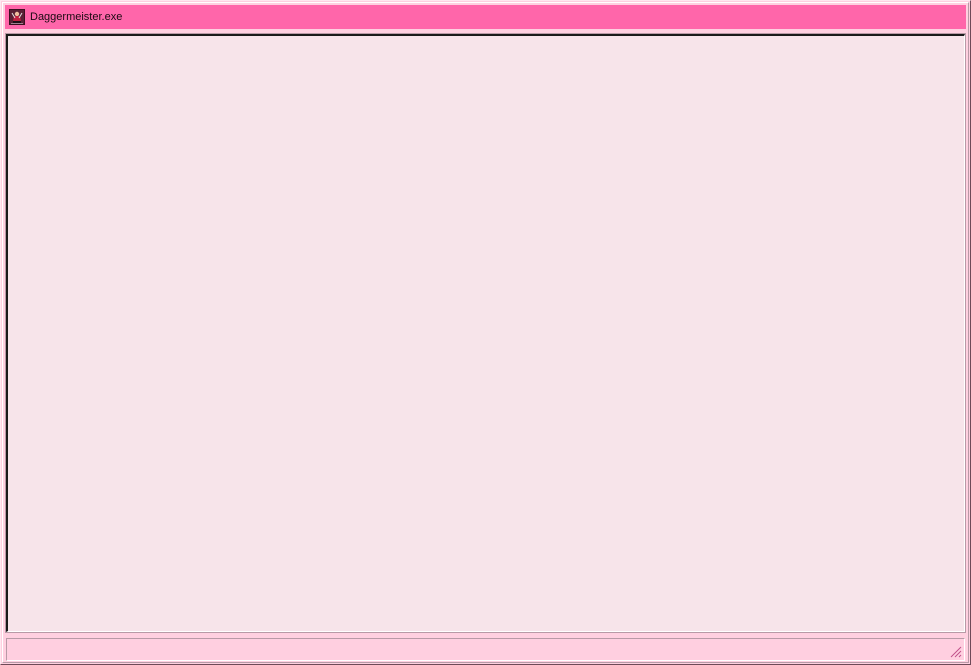 Image resolution: width=971 pixels, height=665 pixels. What do you see at coordinates (485, 17) in the screenshot?
I see `title-bar: Daggermeister.exe` at bounding box center [485, 17].